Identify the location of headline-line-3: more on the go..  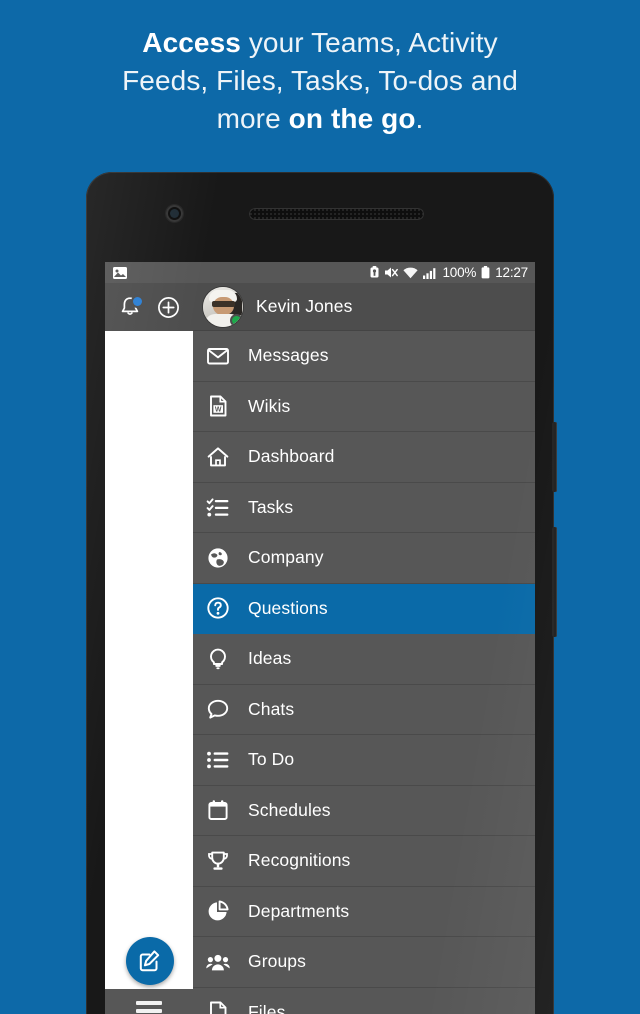
(320, 119).